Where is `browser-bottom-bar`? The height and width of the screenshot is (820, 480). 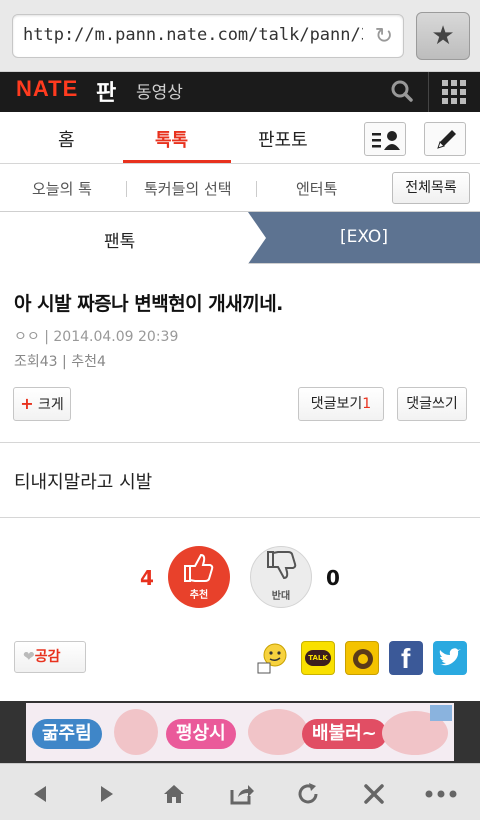
browser-bottom-bar is located at coordinates (240, 791).